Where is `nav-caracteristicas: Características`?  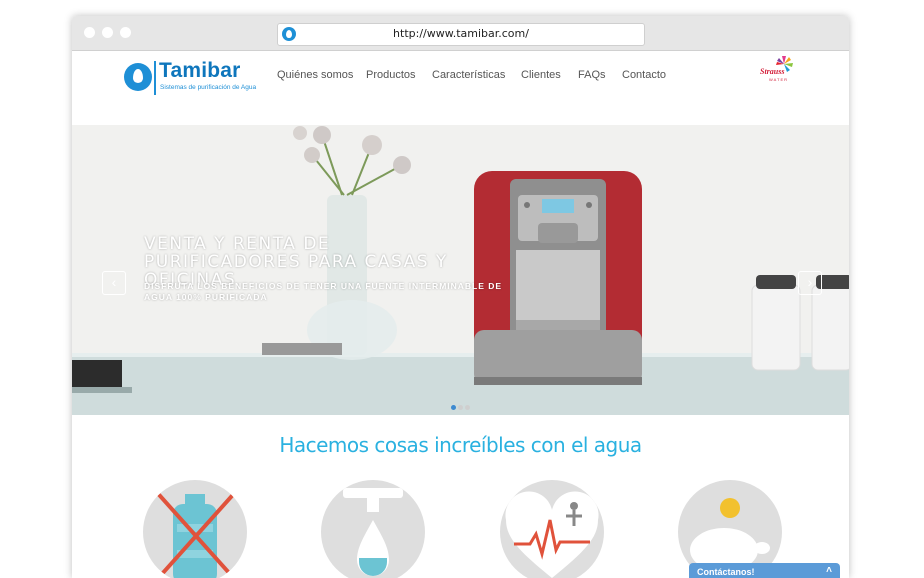
nav-caracteristicas: Características is located at coordinates (468, 75).